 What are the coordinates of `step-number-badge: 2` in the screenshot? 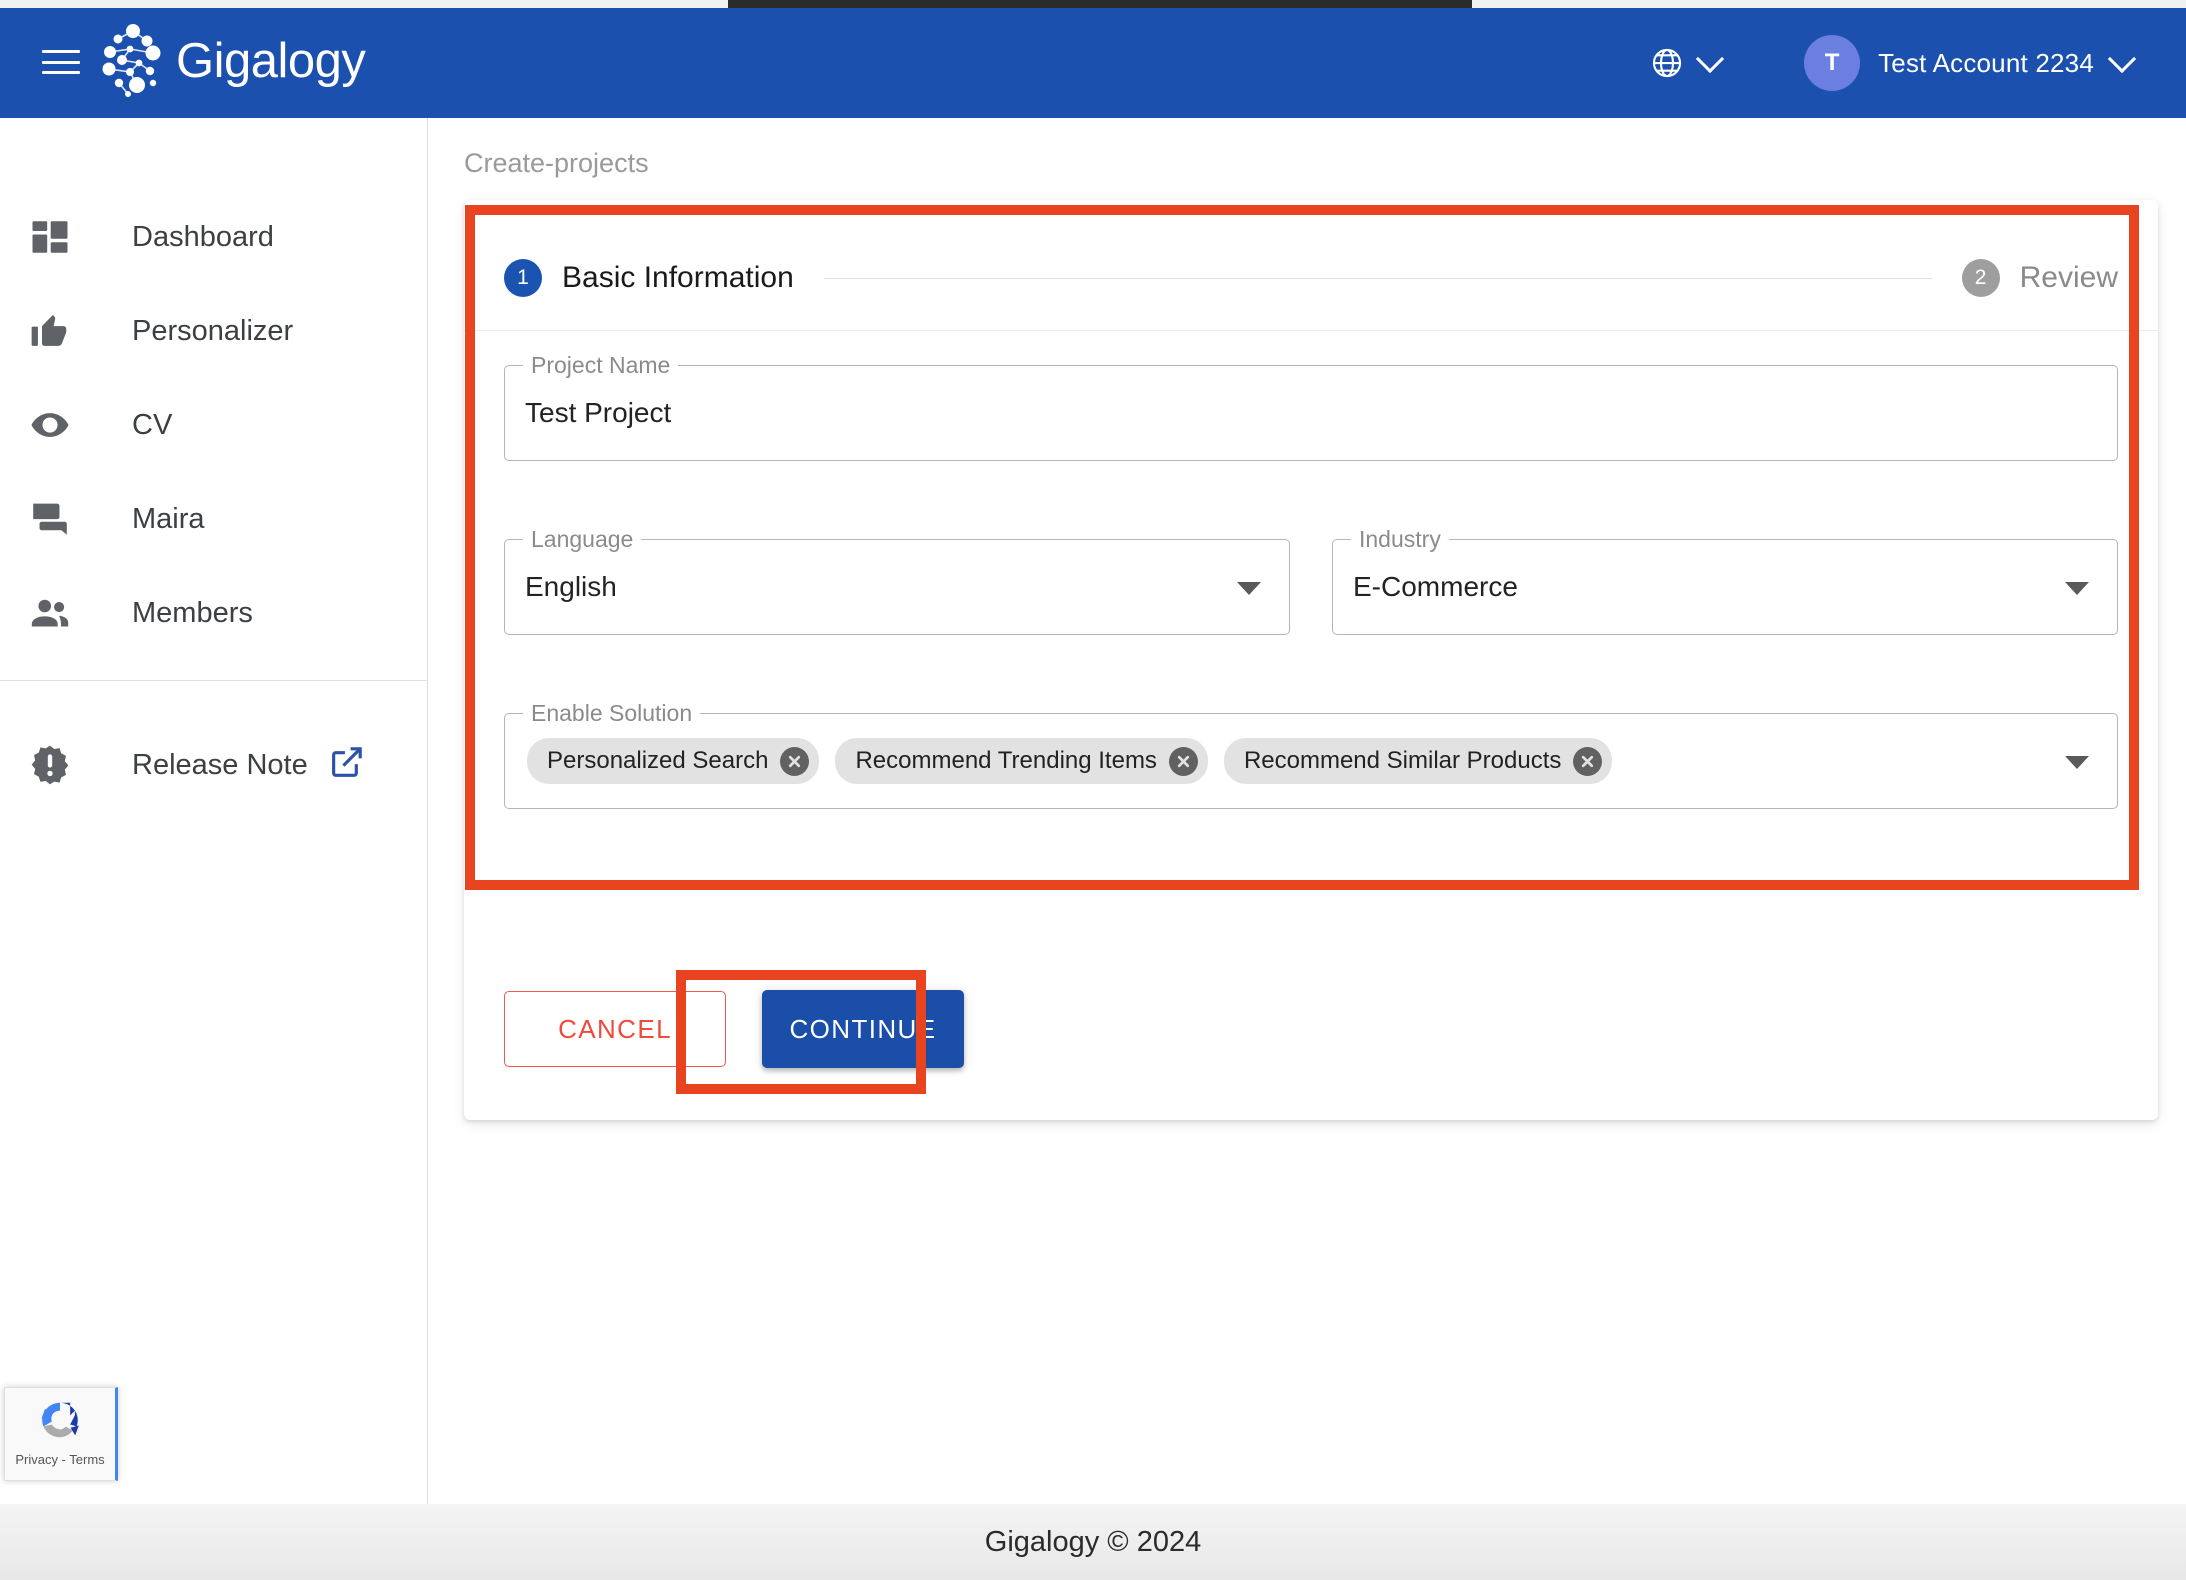 It's located at (1980, 278).